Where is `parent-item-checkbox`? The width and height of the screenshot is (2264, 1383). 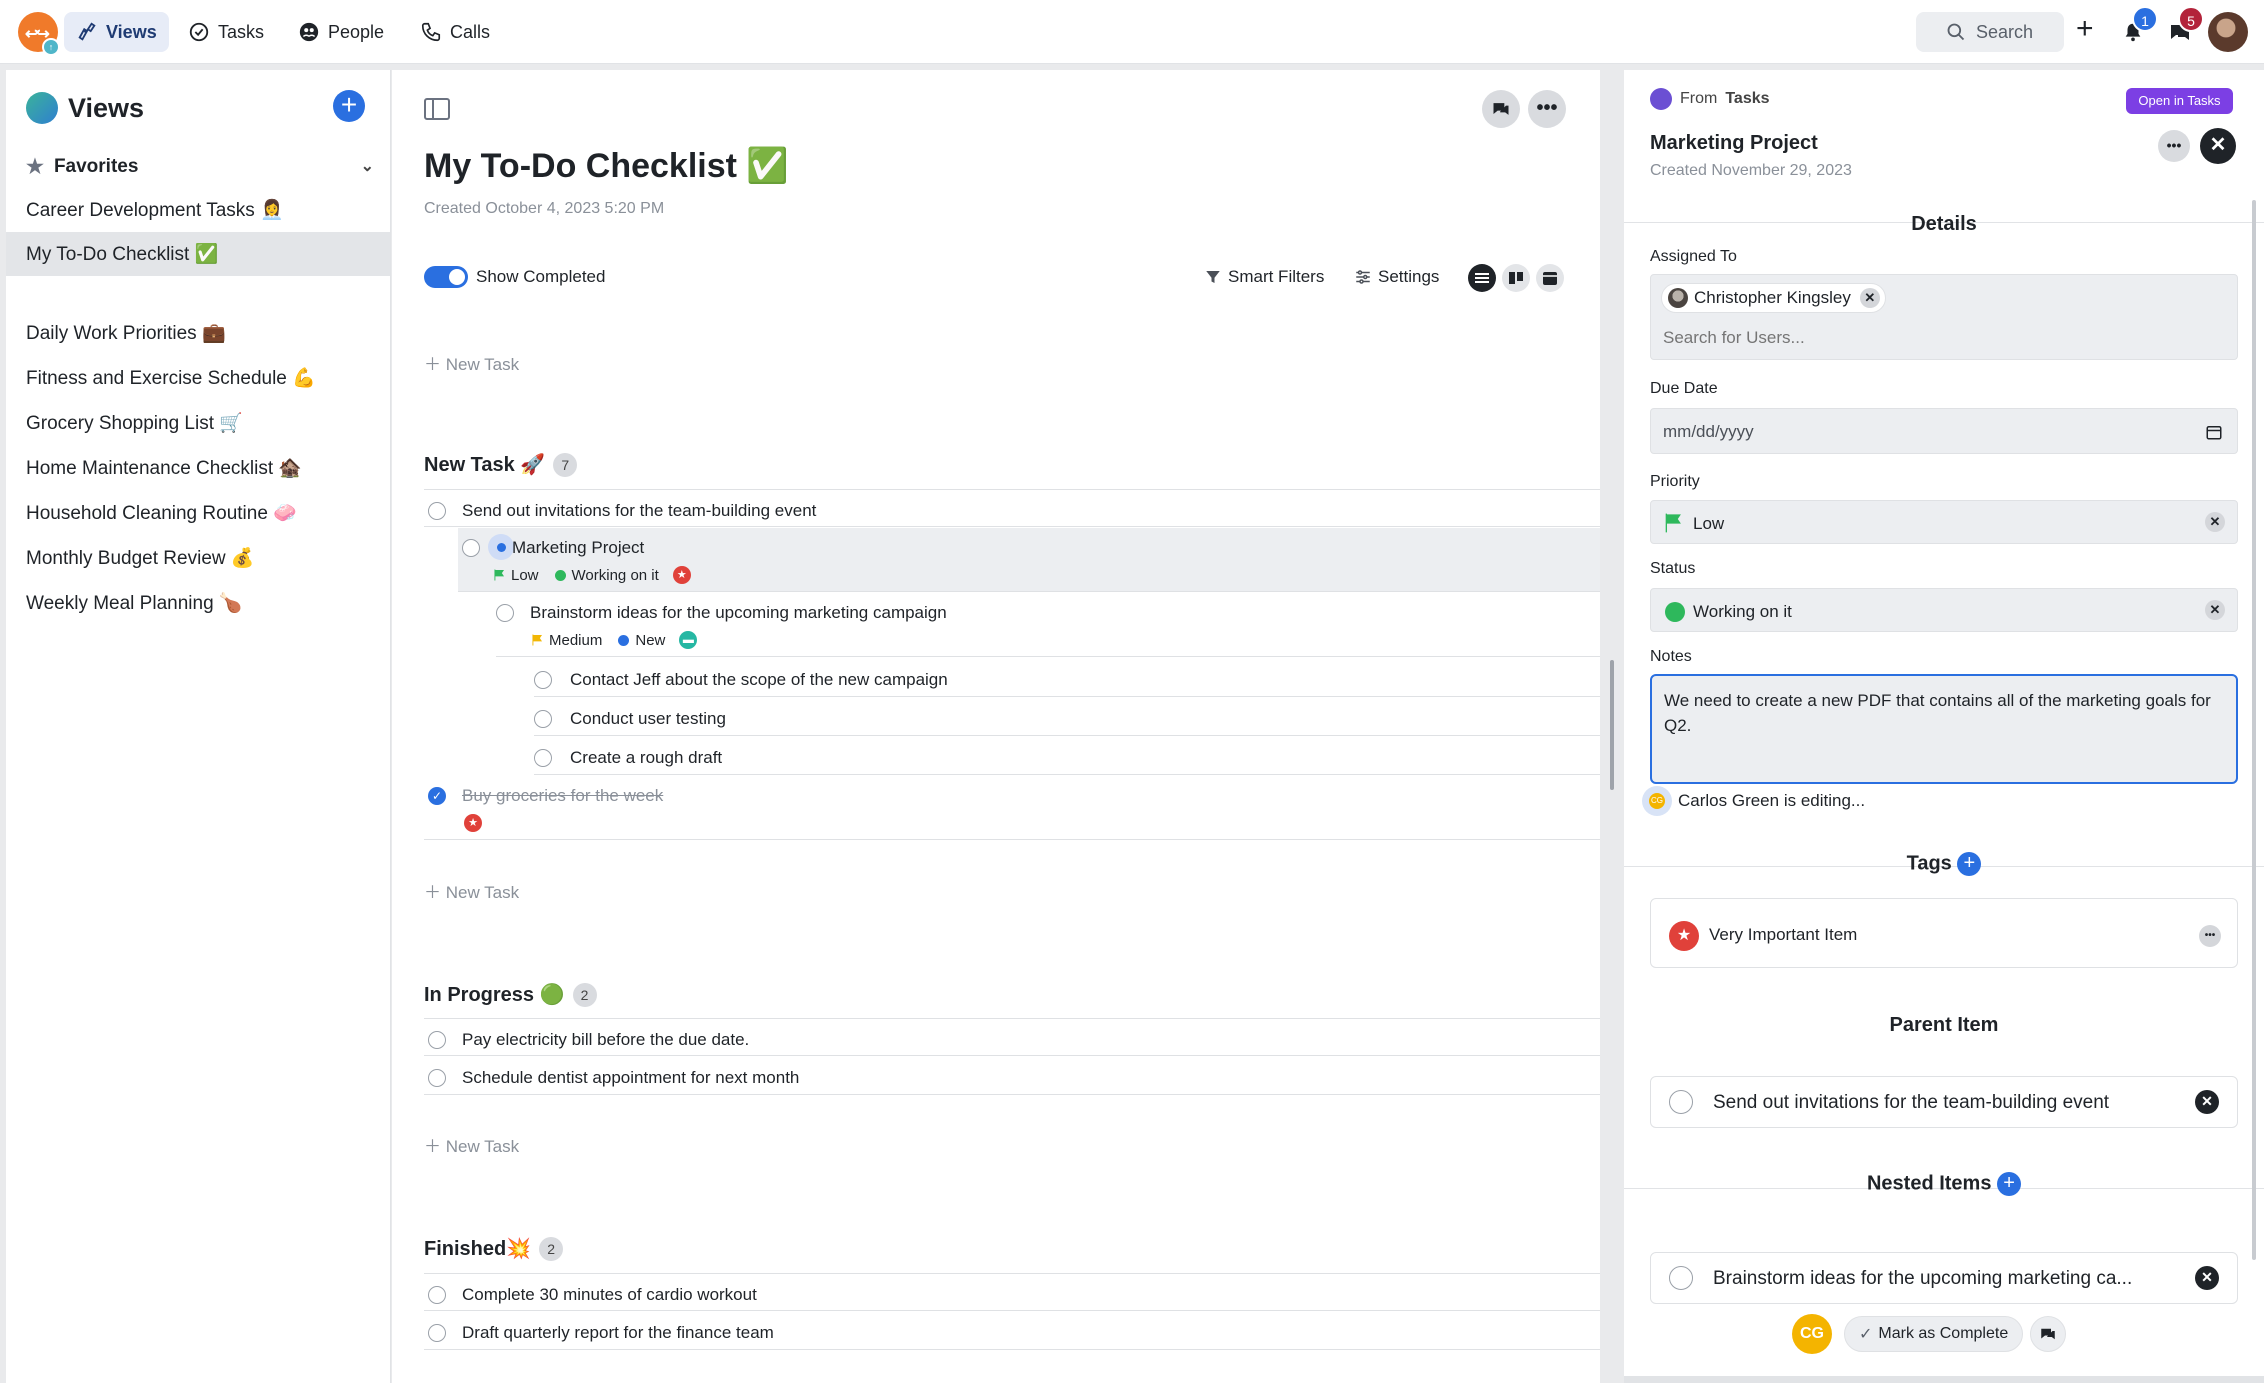
parent-item-checkbox is located at coordinates (1681, 1102).